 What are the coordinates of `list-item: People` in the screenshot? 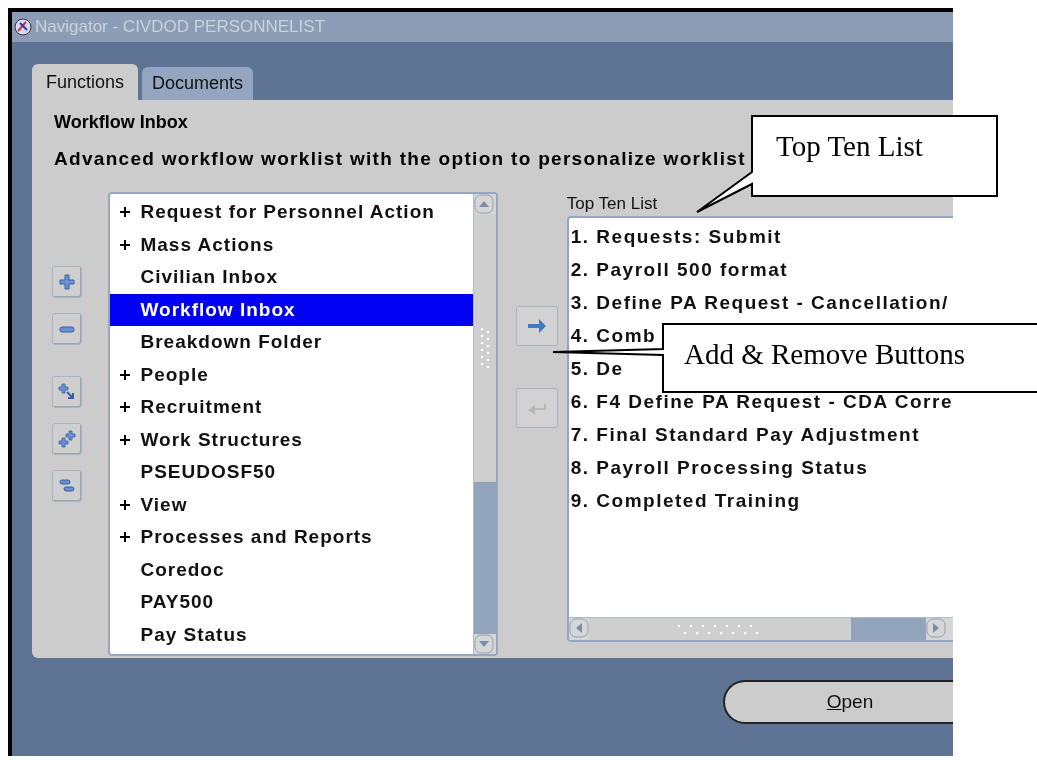 It's located at (292, 374).